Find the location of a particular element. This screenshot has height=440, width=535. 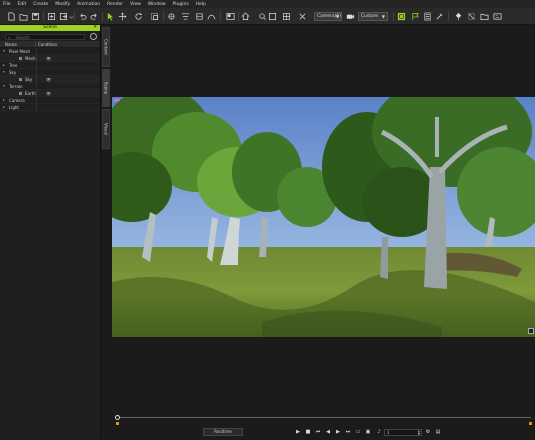

search-input is located at coordinates (50, 37).